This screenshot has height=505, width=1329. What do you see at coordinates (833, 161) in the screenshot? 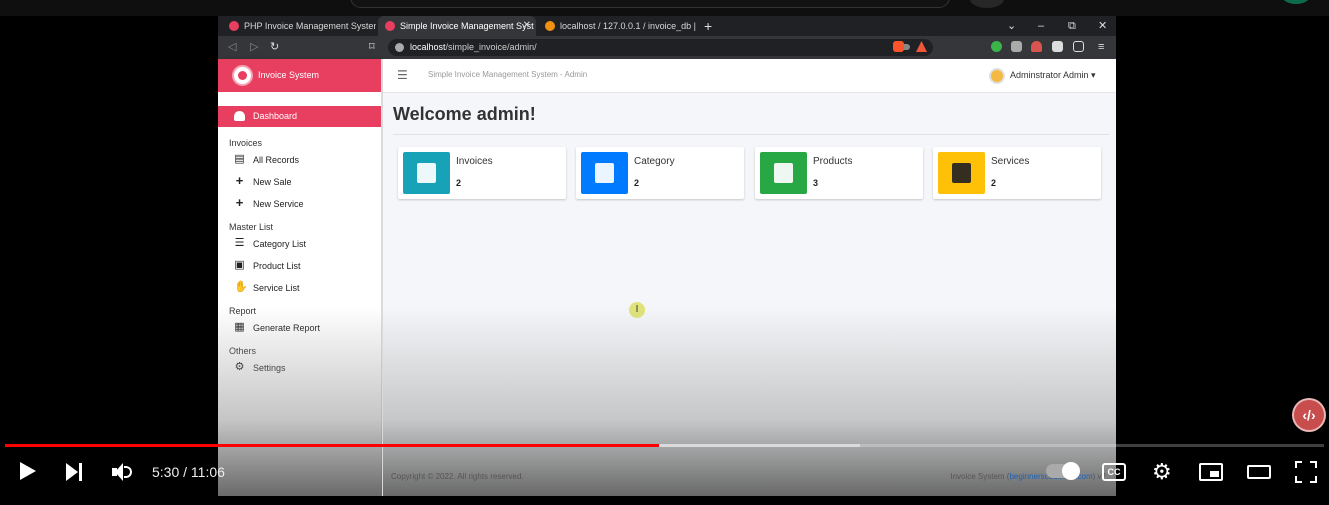
I see `stat-card-title: Products` at bounding box center [833, 161].